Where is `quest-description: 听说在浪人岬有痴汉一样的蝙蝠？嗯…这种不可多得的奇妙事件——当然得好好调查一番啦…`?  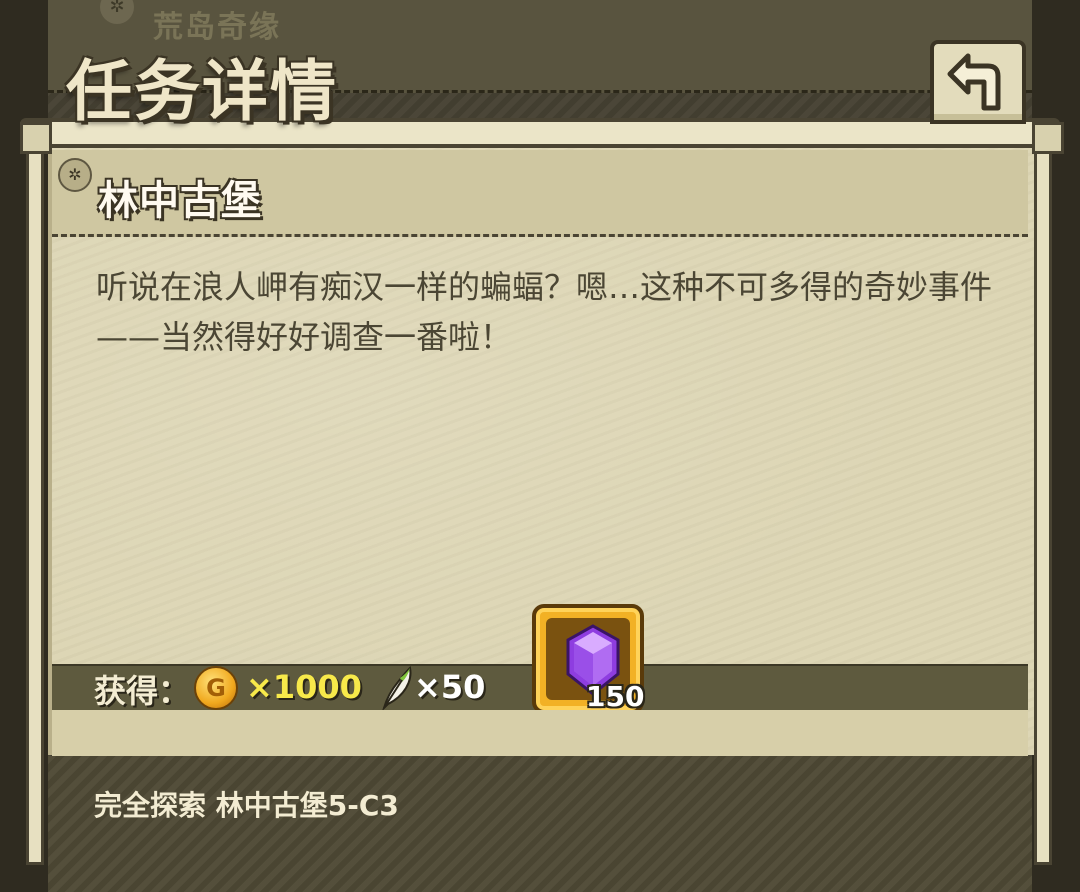 quest-description: 听说在浪人岬有痴汉一样的蝙蝠？嗯…这种不可多得的奇妙事件——当然得好好调查一番啦… is located at coordinates (544, 312).